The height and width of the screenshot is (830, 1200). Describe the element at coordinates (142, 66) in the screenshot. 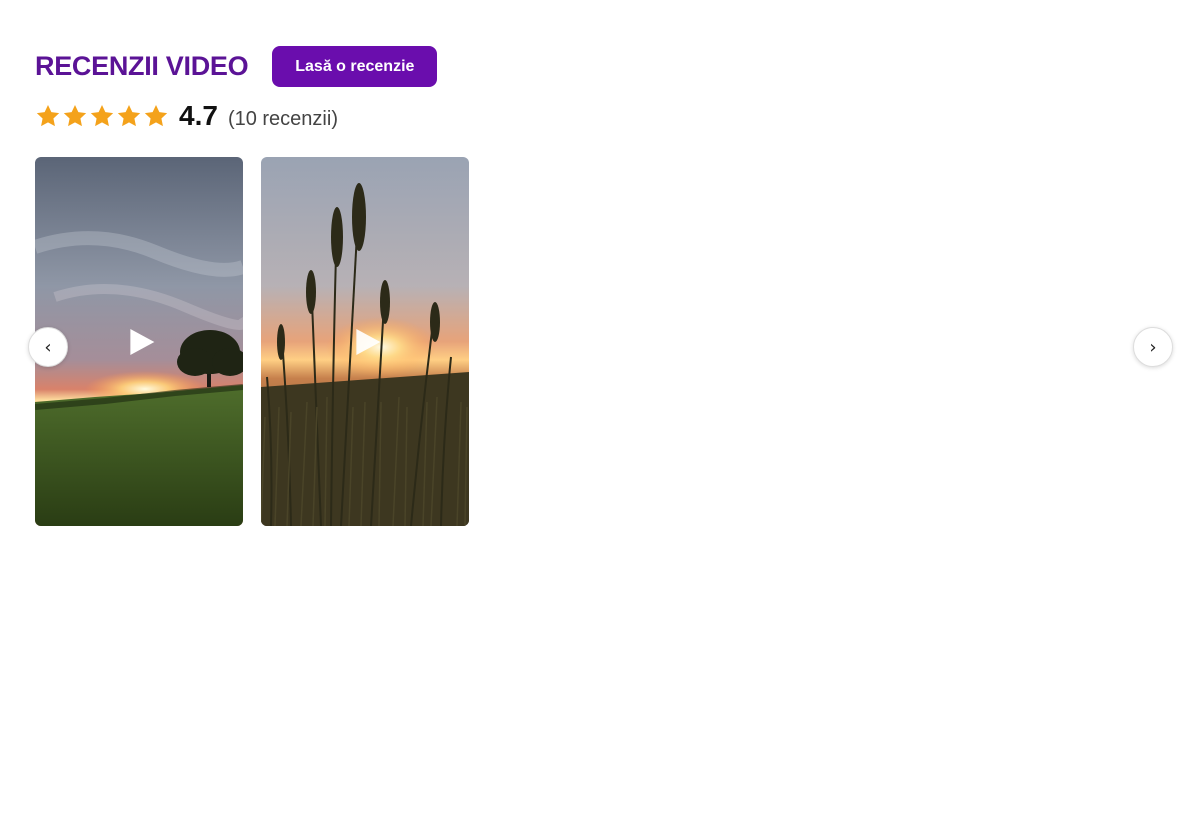

I see `page-title: RECENZII VIDEO` at that location.